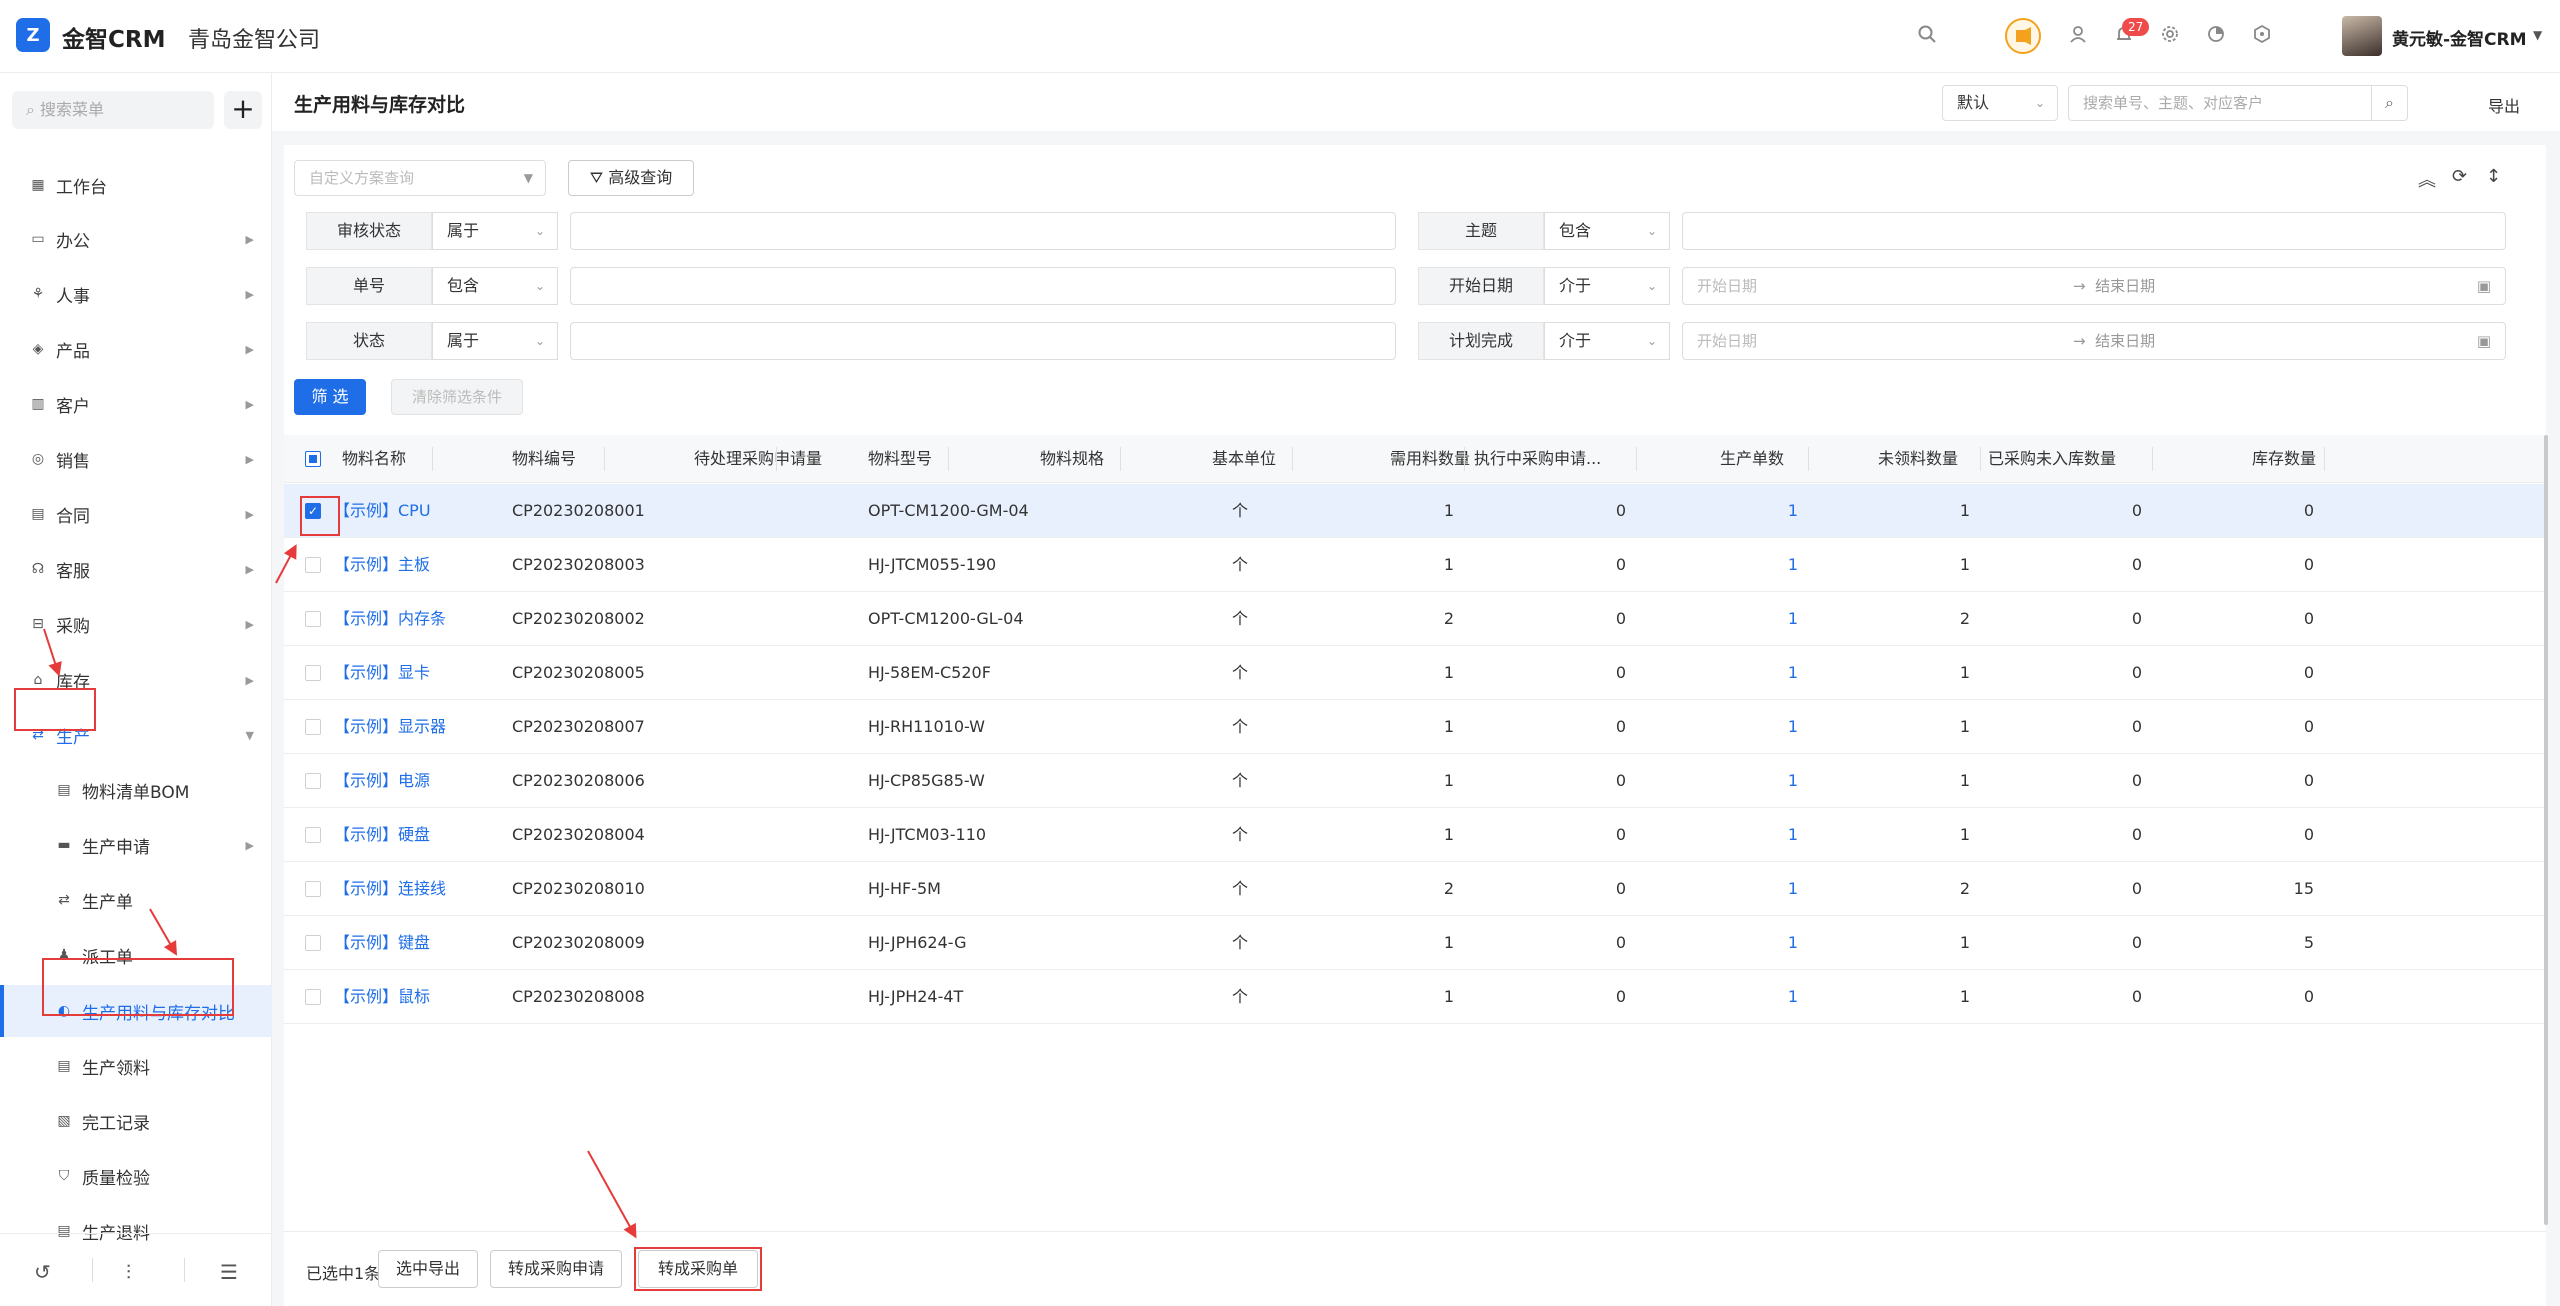 This screenshot has height=1306, width=2560. Describe the element at coordinates (382, 943) in the screenshot. I see `material-name-link: 【示例】键盘` at that location.